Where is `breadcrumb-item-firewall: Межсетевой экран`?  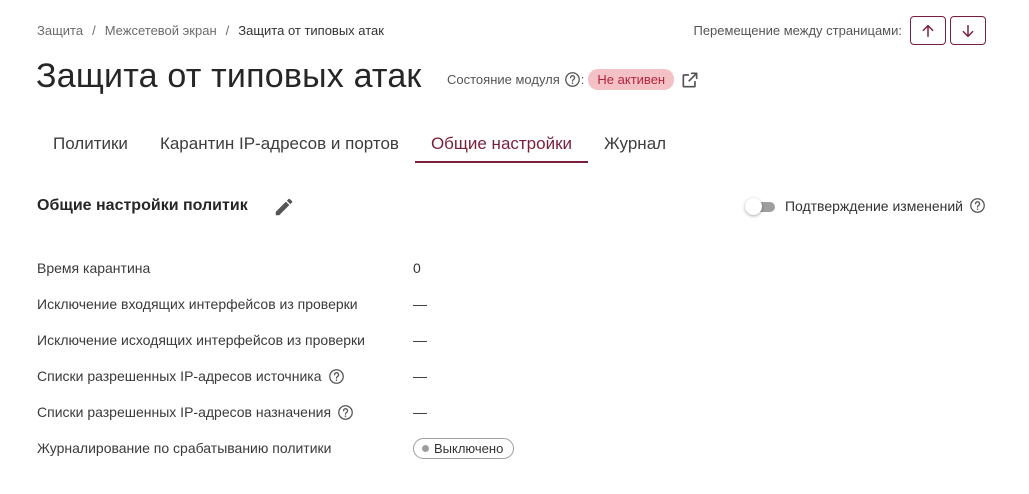 breadcrumb-item-firewall: Межсетевой экран is located at coordinates (161, 30).